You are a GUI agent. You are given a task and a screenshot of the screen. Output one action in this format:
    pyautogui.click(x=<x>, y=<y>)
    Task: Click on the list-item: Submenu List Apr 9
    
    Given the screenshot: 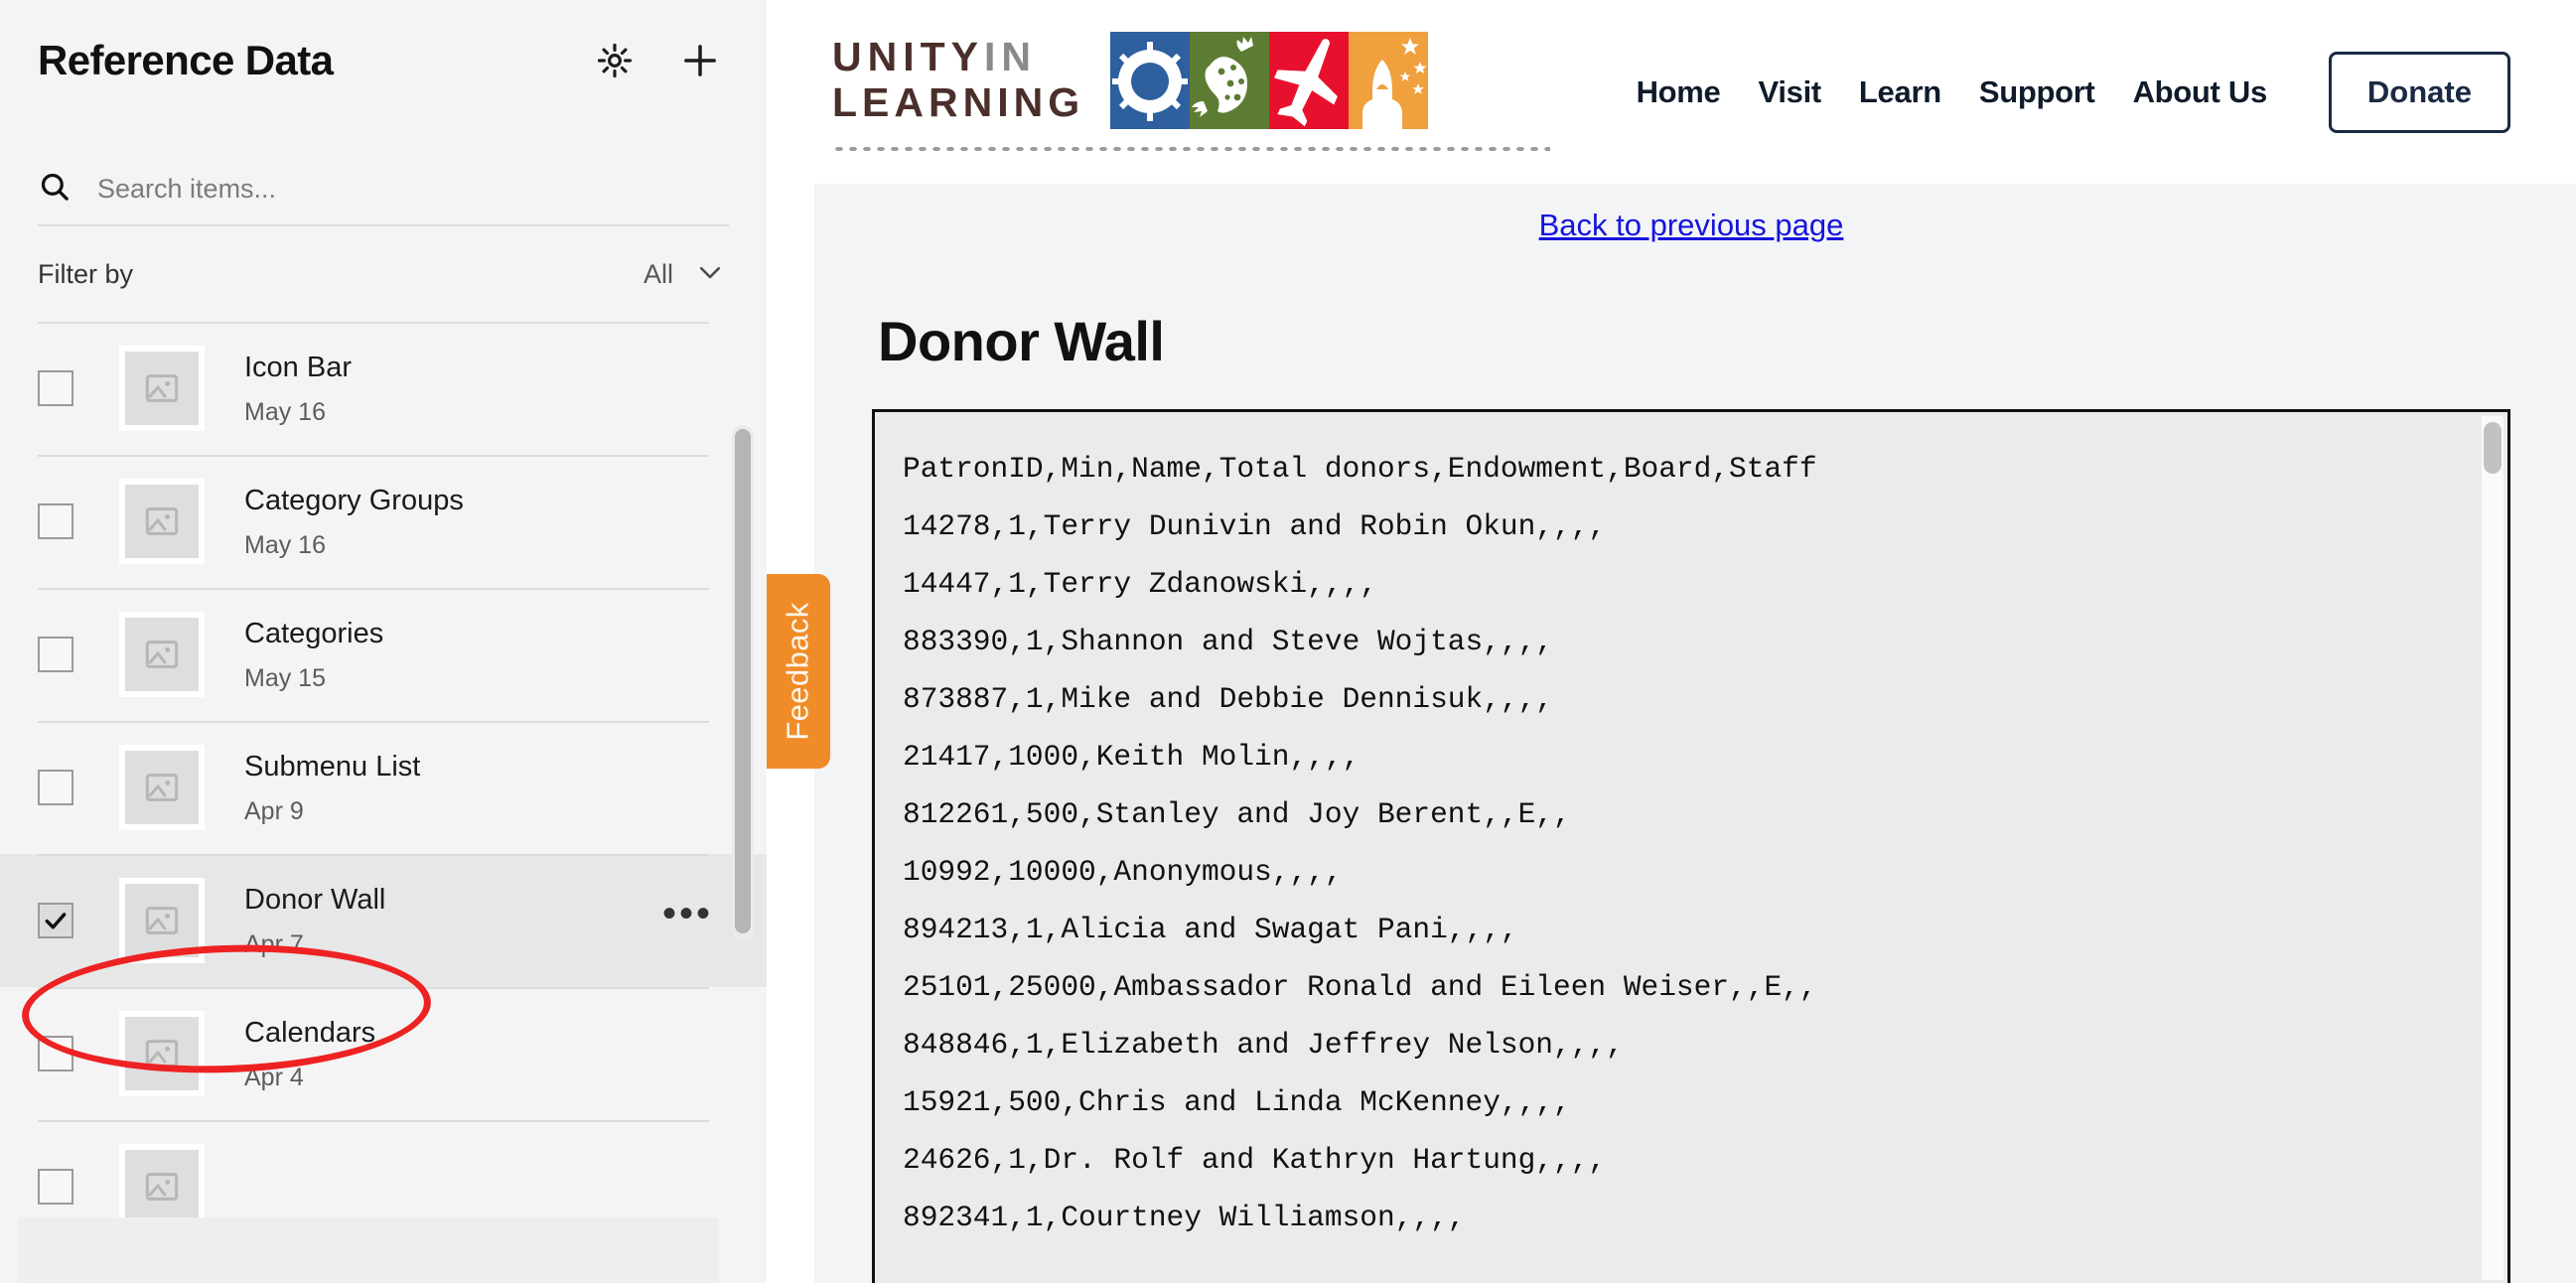 What is the action you would take?
    pyautogui.click(x=384, y=787)
    